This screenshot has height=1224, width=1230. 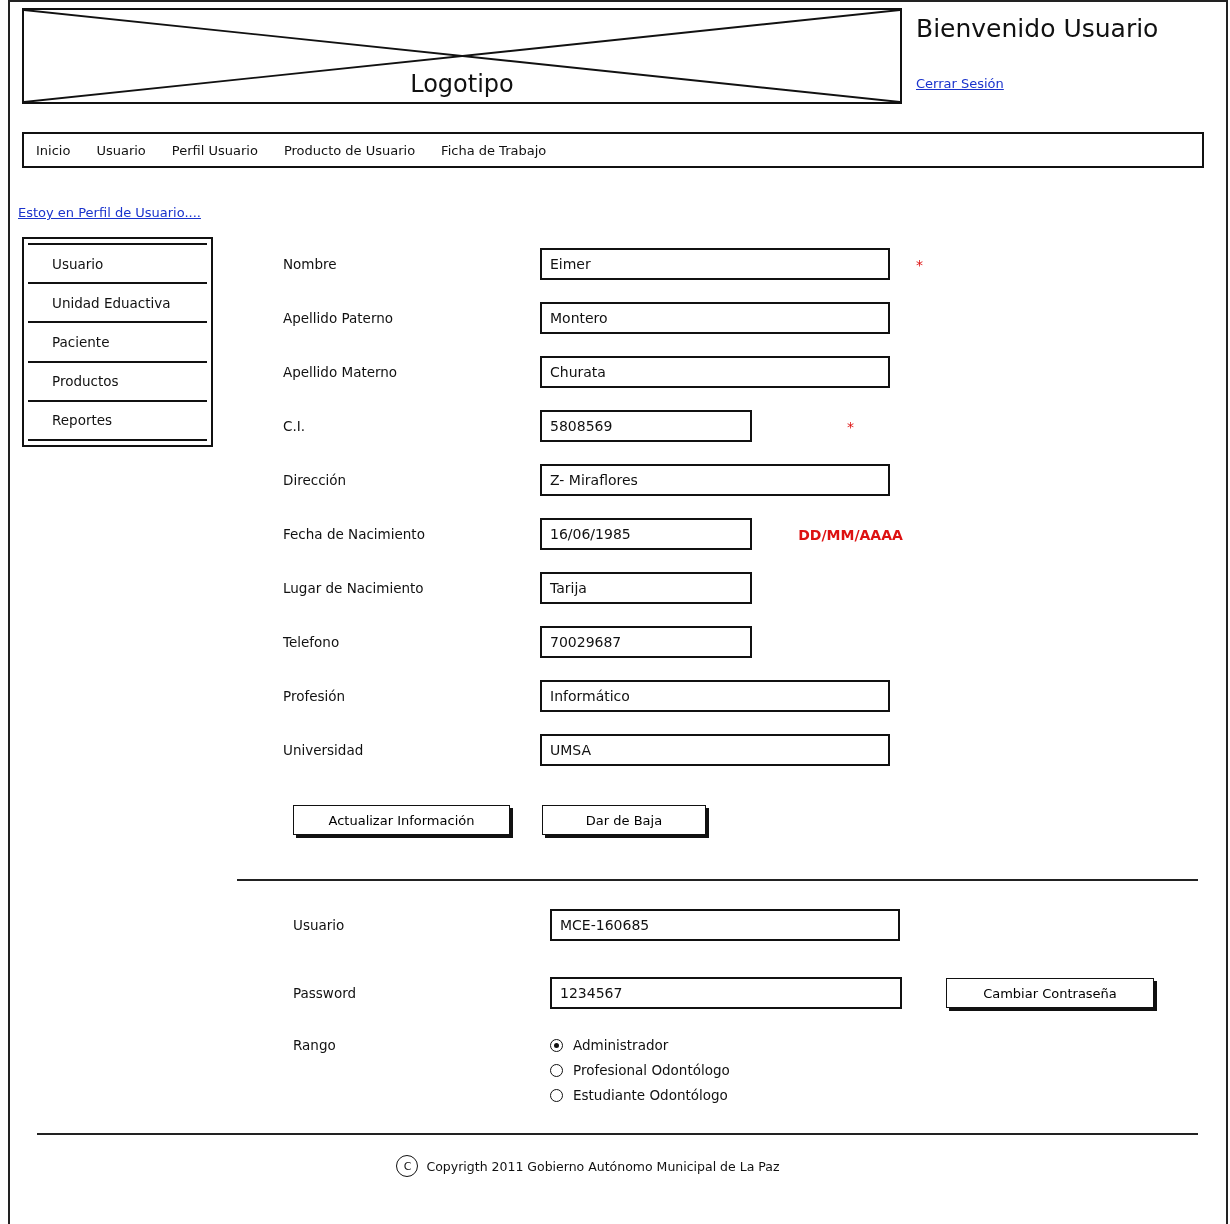 I want to click on welcome-title: Bienvenido Usuario, so click(x=1037, y=28).